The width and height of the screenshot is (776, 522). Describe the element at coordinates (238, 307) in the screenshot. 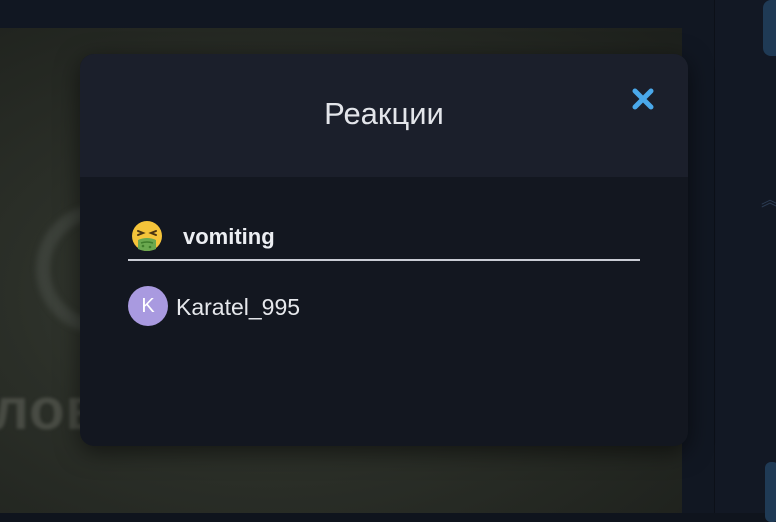

I see `username: Karatel_995` at that location.